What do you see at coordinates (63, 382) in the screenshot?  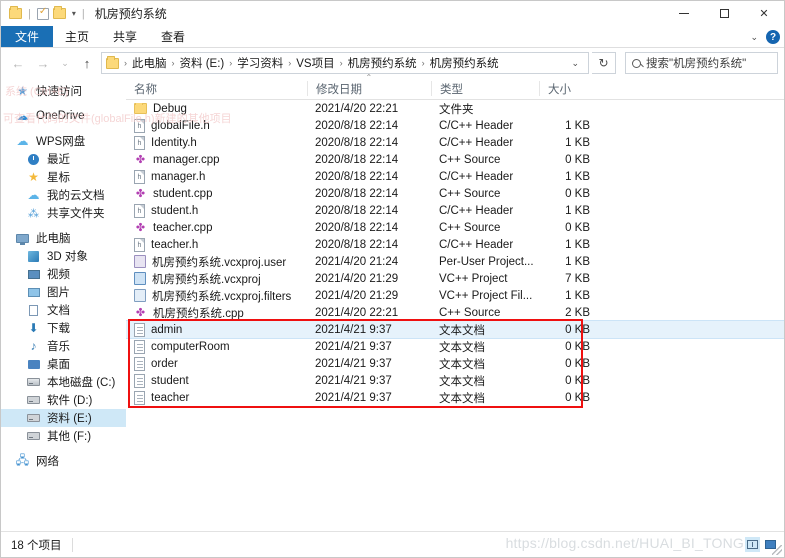 I see `sidebar-item-15: 本地磁盘 (C:)` at bounding box center [63, 382].